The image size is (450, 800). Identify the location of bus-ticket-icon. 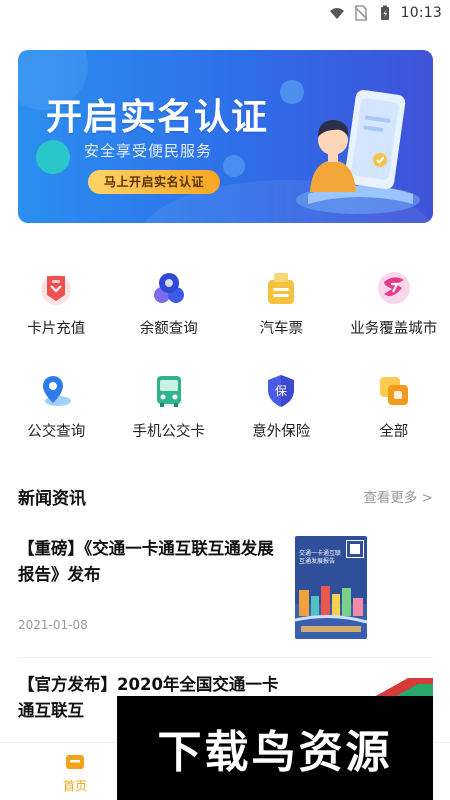
(281, 288).